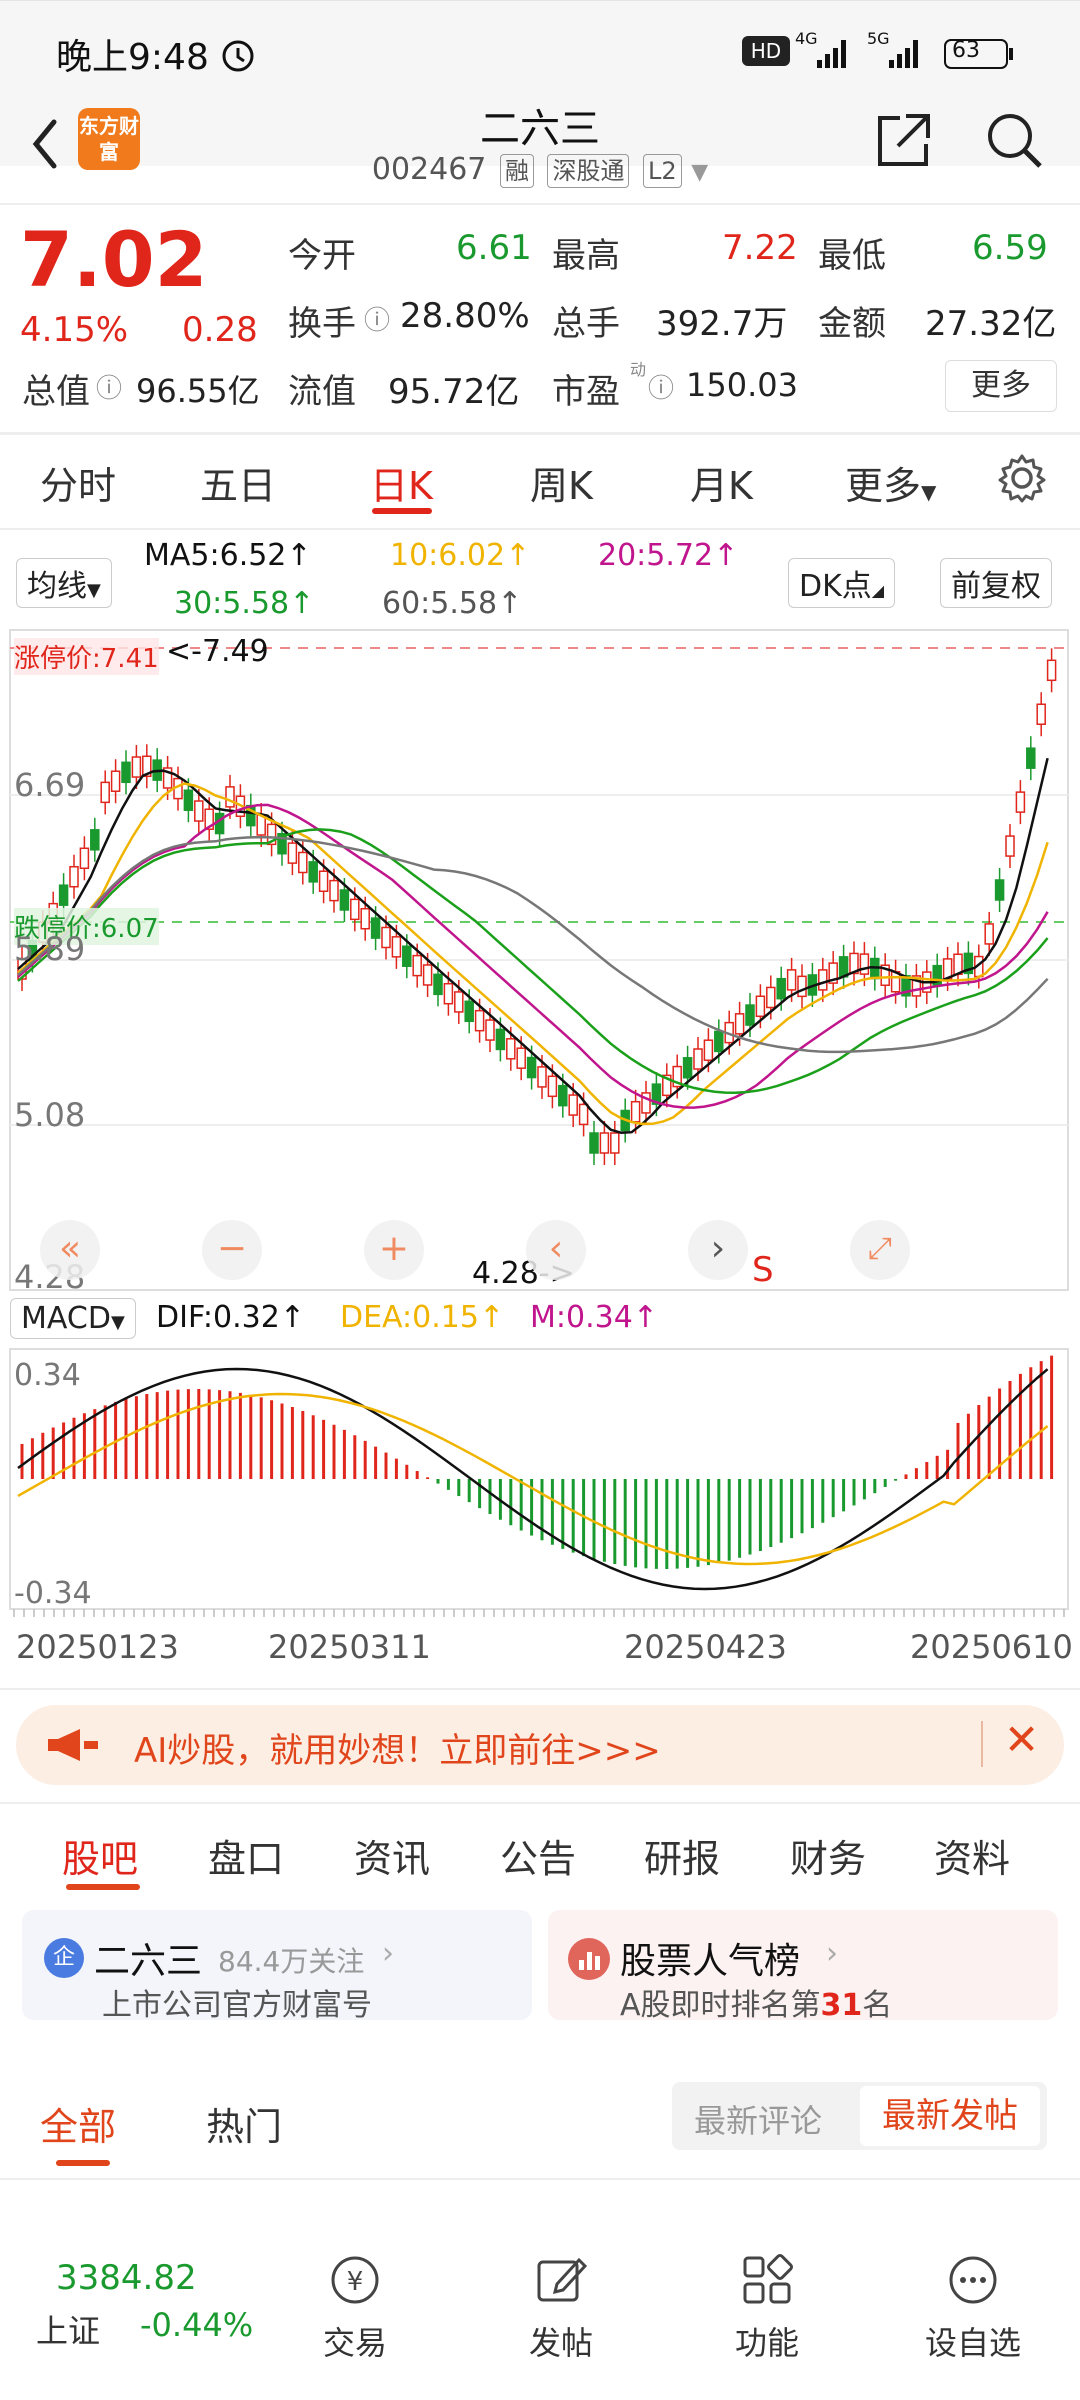 The width and height of the screenshot is (1080, 2400). I want to click on tab-forum: 股吧, so click(100, 1855).